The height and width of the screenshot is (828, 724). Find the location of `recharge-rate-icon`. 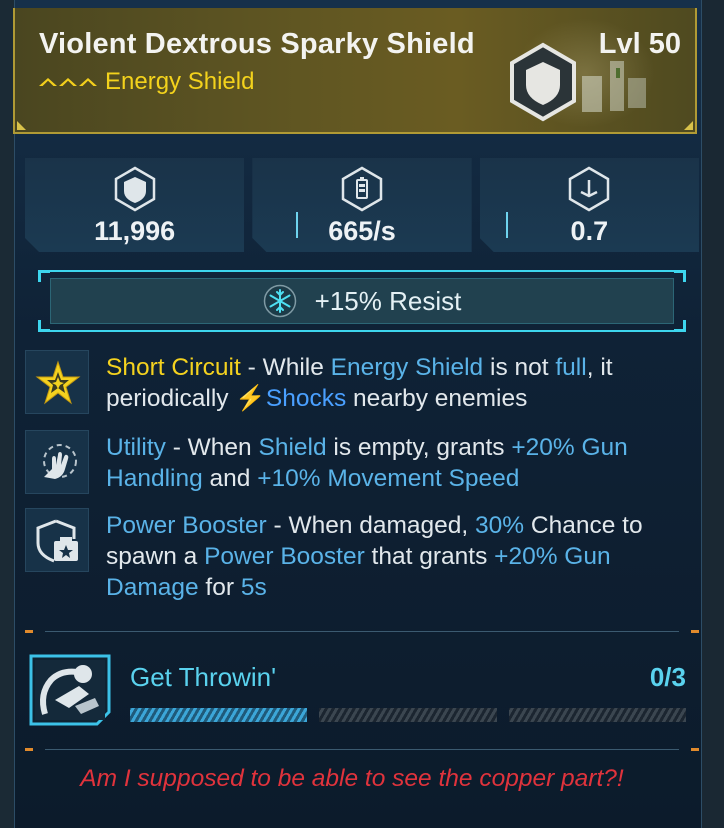

recharge-rate-icon is located at coordinates (362, 189).